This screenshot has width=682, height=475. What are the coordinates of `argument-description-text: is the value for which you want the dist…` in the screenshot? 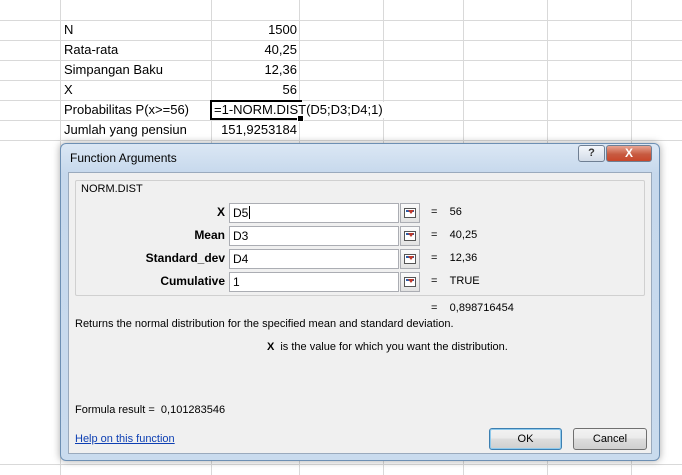 It's located at (394, 347).